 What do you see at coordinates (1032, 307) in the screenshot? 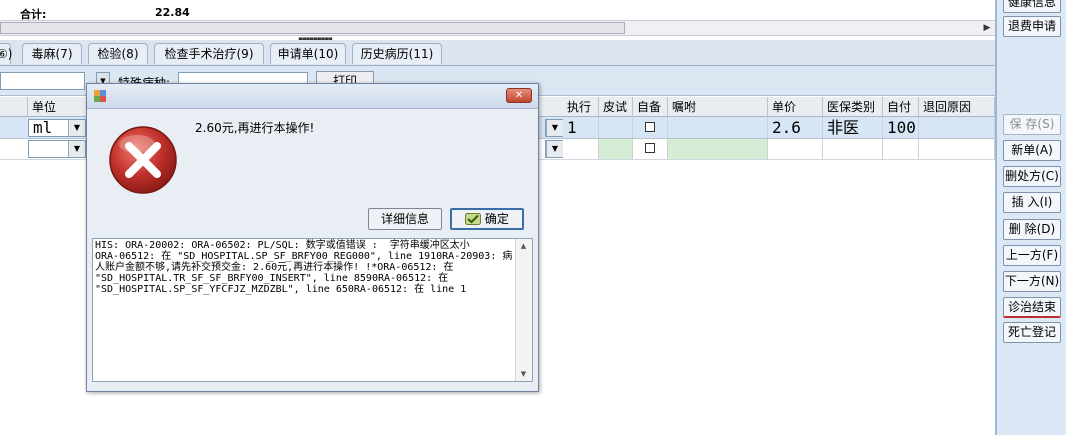
I see `end-treatment-button: 诊治结束` at bounding box center [1032, 307].